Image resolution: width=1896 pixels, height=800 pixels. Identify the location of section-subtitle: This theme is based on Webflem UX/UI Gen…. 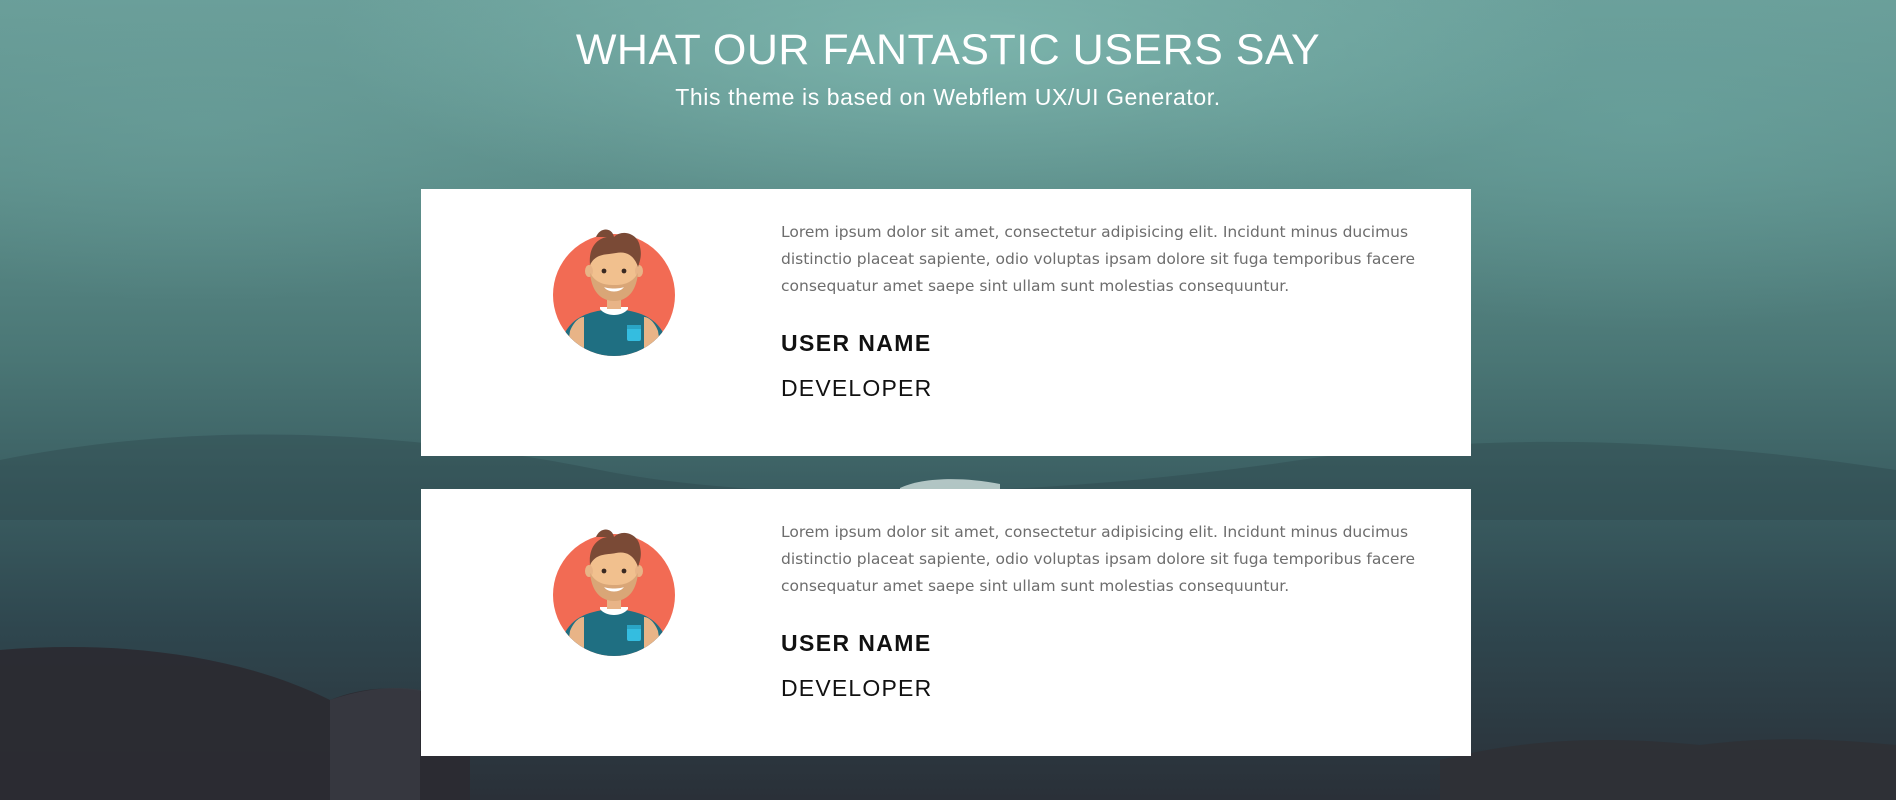
(948, 97).